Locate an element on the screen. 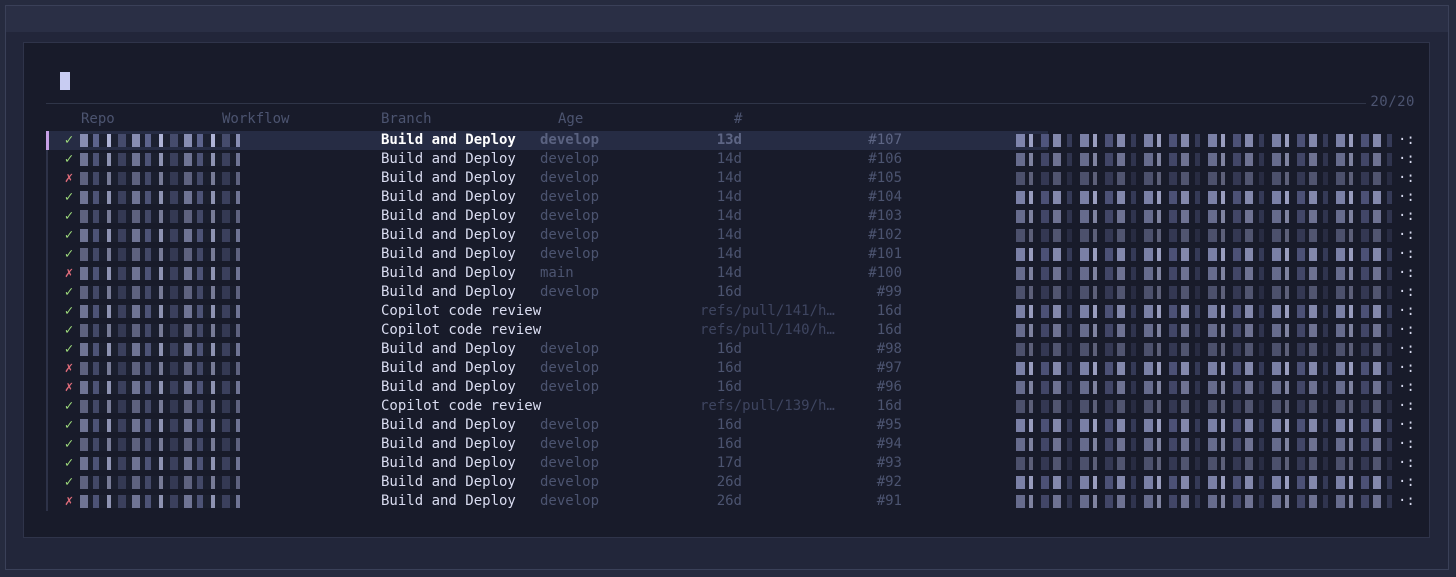  run-row: ✗ Build and Deploy develop 16d #97 ·: is located at coordinates (726, 368).